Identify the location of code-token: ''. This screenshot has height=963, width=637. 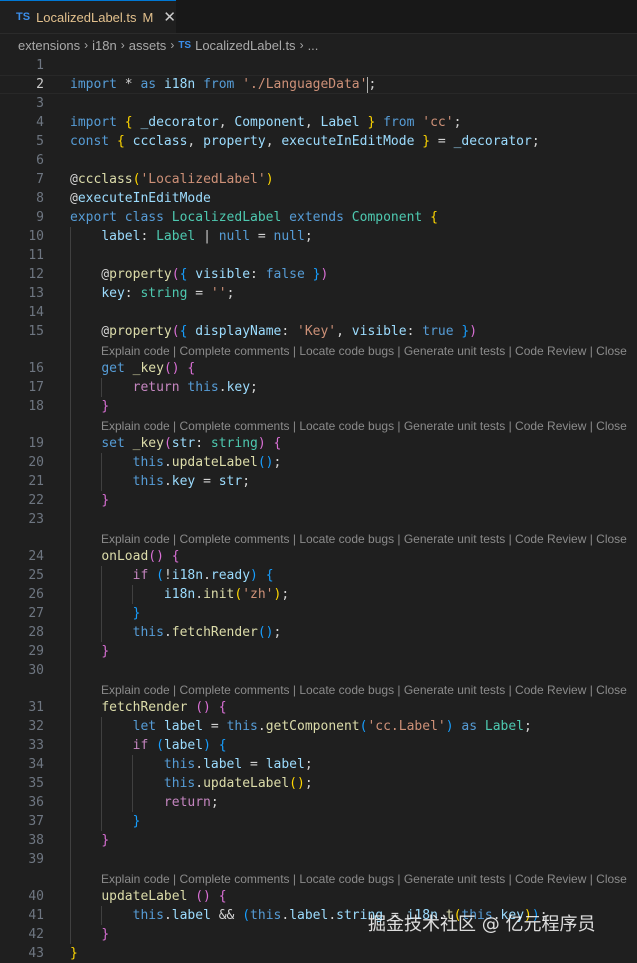
(218, 293).